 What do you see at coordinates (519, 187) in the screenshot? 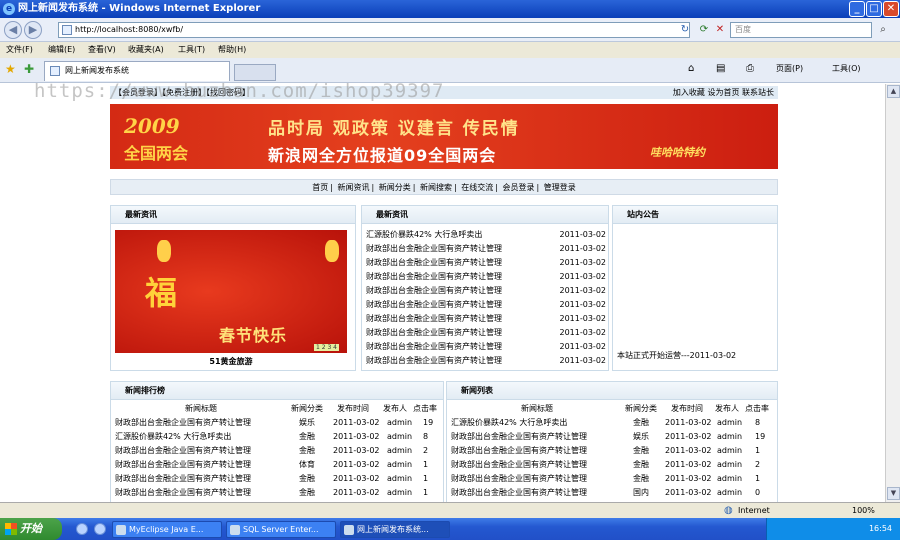
I see `nav-member-login: 会员登录` at bounding box center [519, 187].